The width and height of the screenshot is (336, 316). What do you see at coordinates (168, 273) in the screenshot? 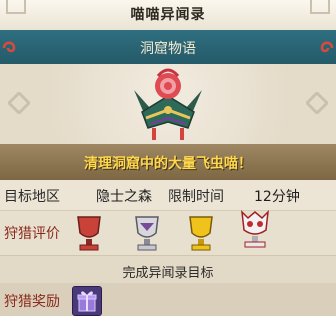
I see `completion-label: 完成异闻录目标` at bounding box center [168, 273].